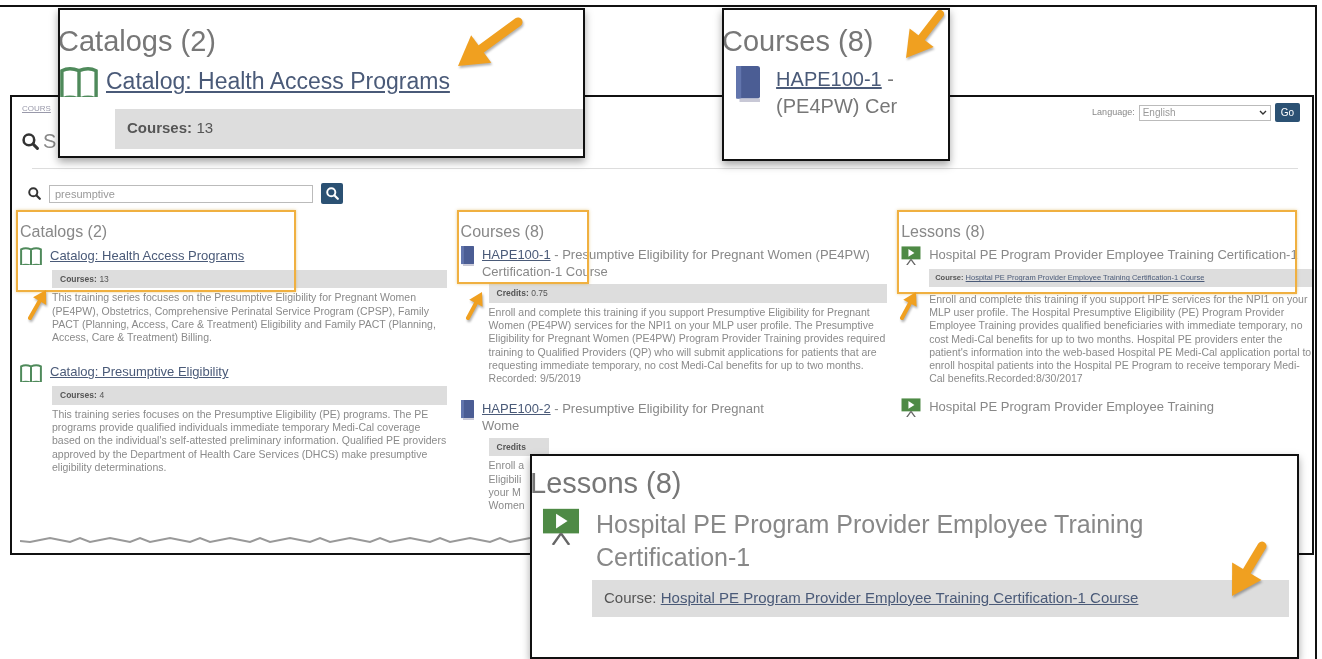 Image resolution: width=1322 pixels, height=659 pixels. What do you see at coordinates (687, 345) in the screenshot?
I see `course-description: Enroll and complete this training if you support Presumptive Eligibility for Pregnant Women (PE4PW) services for the NPI1 on your MLP user profile. The Presumptive Eligibility for Pregnant Women (PE4PW) Program Provider Training provides required training to Qualified Providers (QP) who will submit applications for patients that are requesting immediate temporary, no cost Medi-Cal benefits for up to two months. Recorded: 9/5/2019` at bounding box center [687, 345].